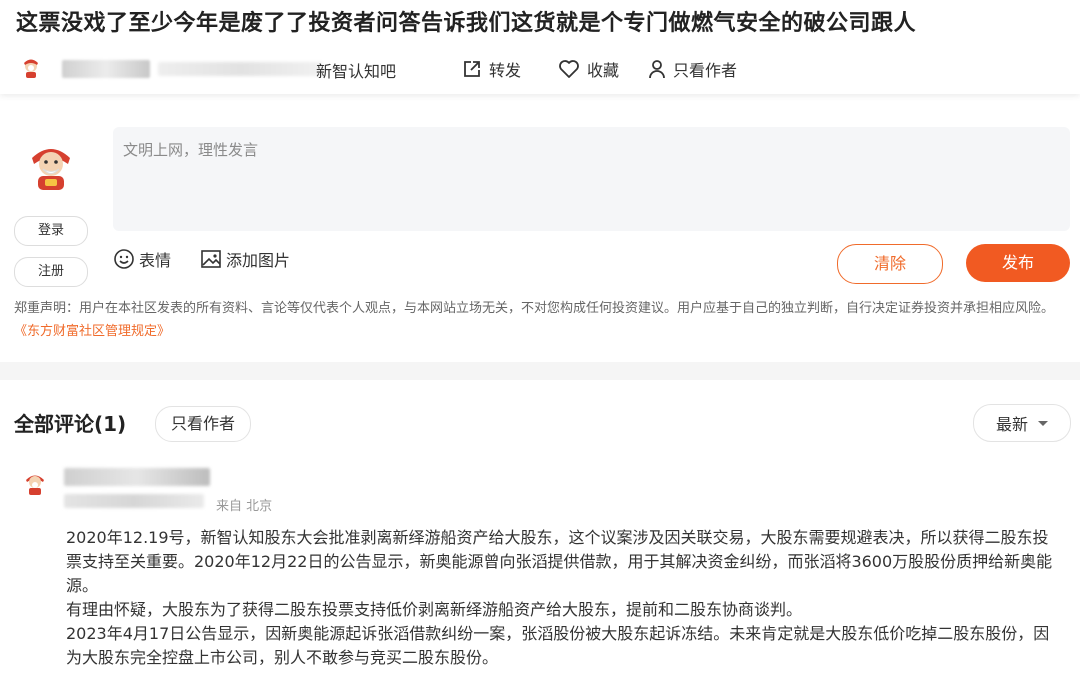 The height and width of the screenshot is (675, 1080). What do you see at coordinates (106, 69) in the screenshot?
I see `author-name-redacted` at bounding box center [106, 69].